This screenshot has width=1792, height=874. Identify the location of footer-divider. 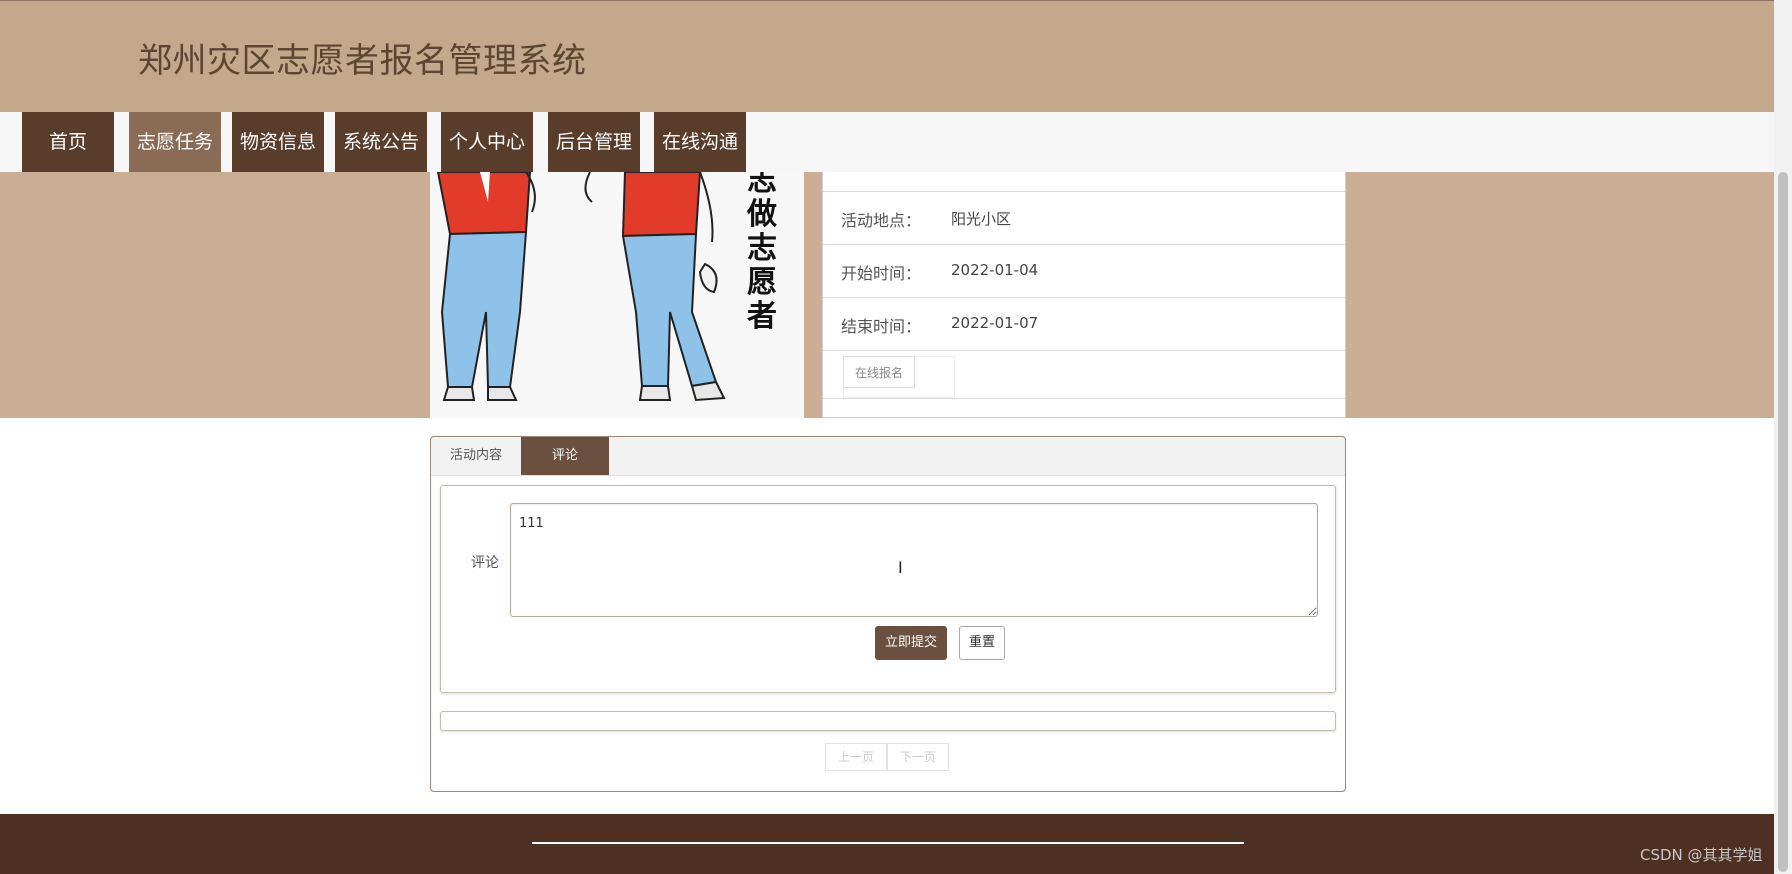
(888, 843).